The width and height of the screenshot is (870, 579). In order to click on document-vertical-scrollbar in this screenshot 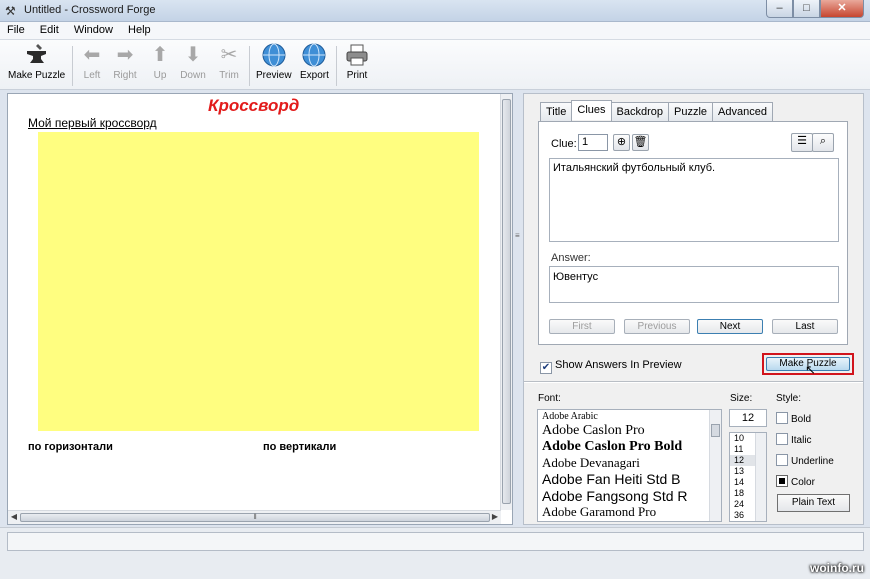, I will do `click(506, 302)`.